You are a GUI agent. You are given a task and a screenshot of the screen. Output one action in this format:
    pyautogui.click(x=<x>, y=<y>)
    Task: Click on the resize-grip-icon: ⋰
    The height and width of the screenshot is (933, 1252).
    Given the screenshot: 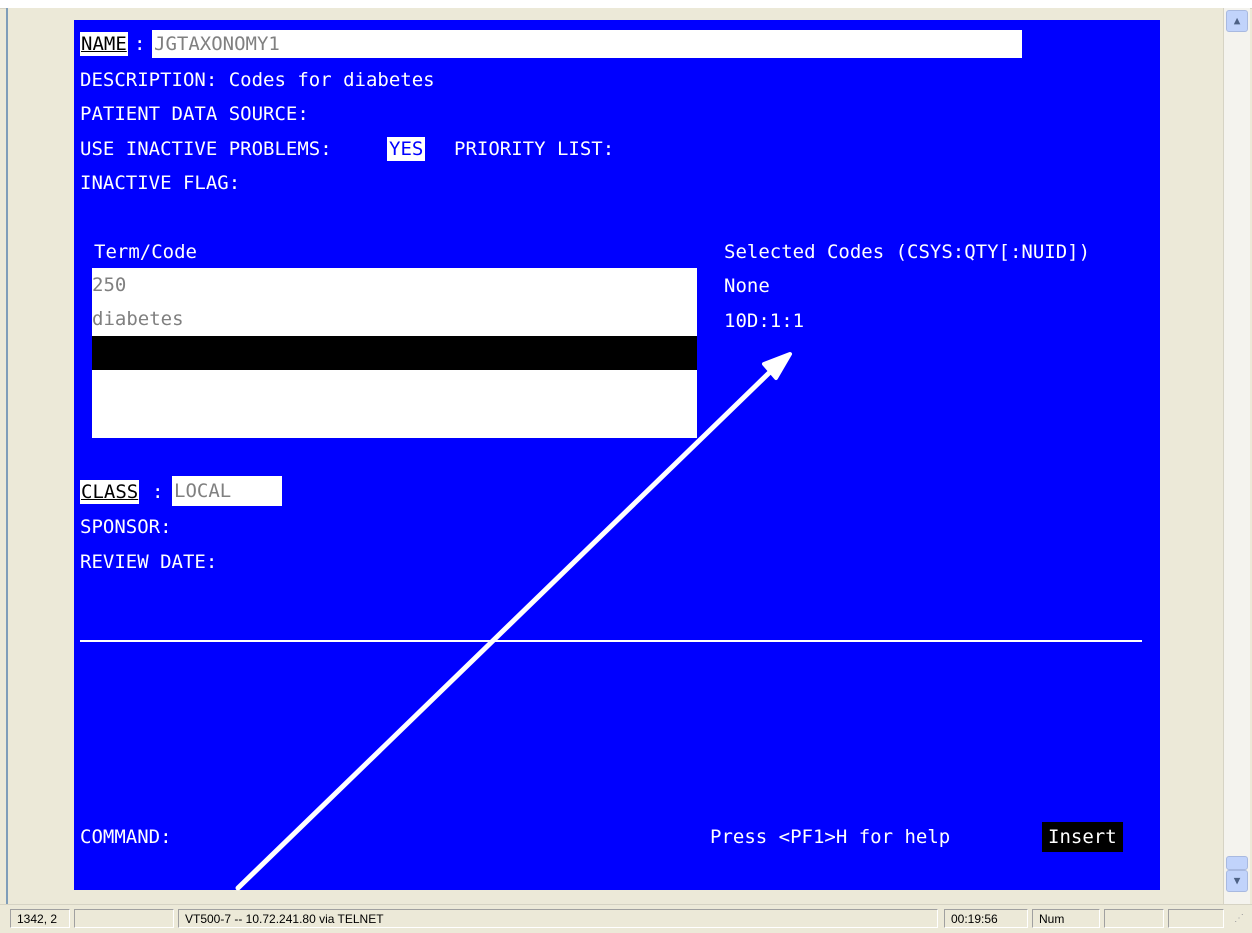 What is the action you would take?
    pyautogui.click(x=1241, y=921)
    